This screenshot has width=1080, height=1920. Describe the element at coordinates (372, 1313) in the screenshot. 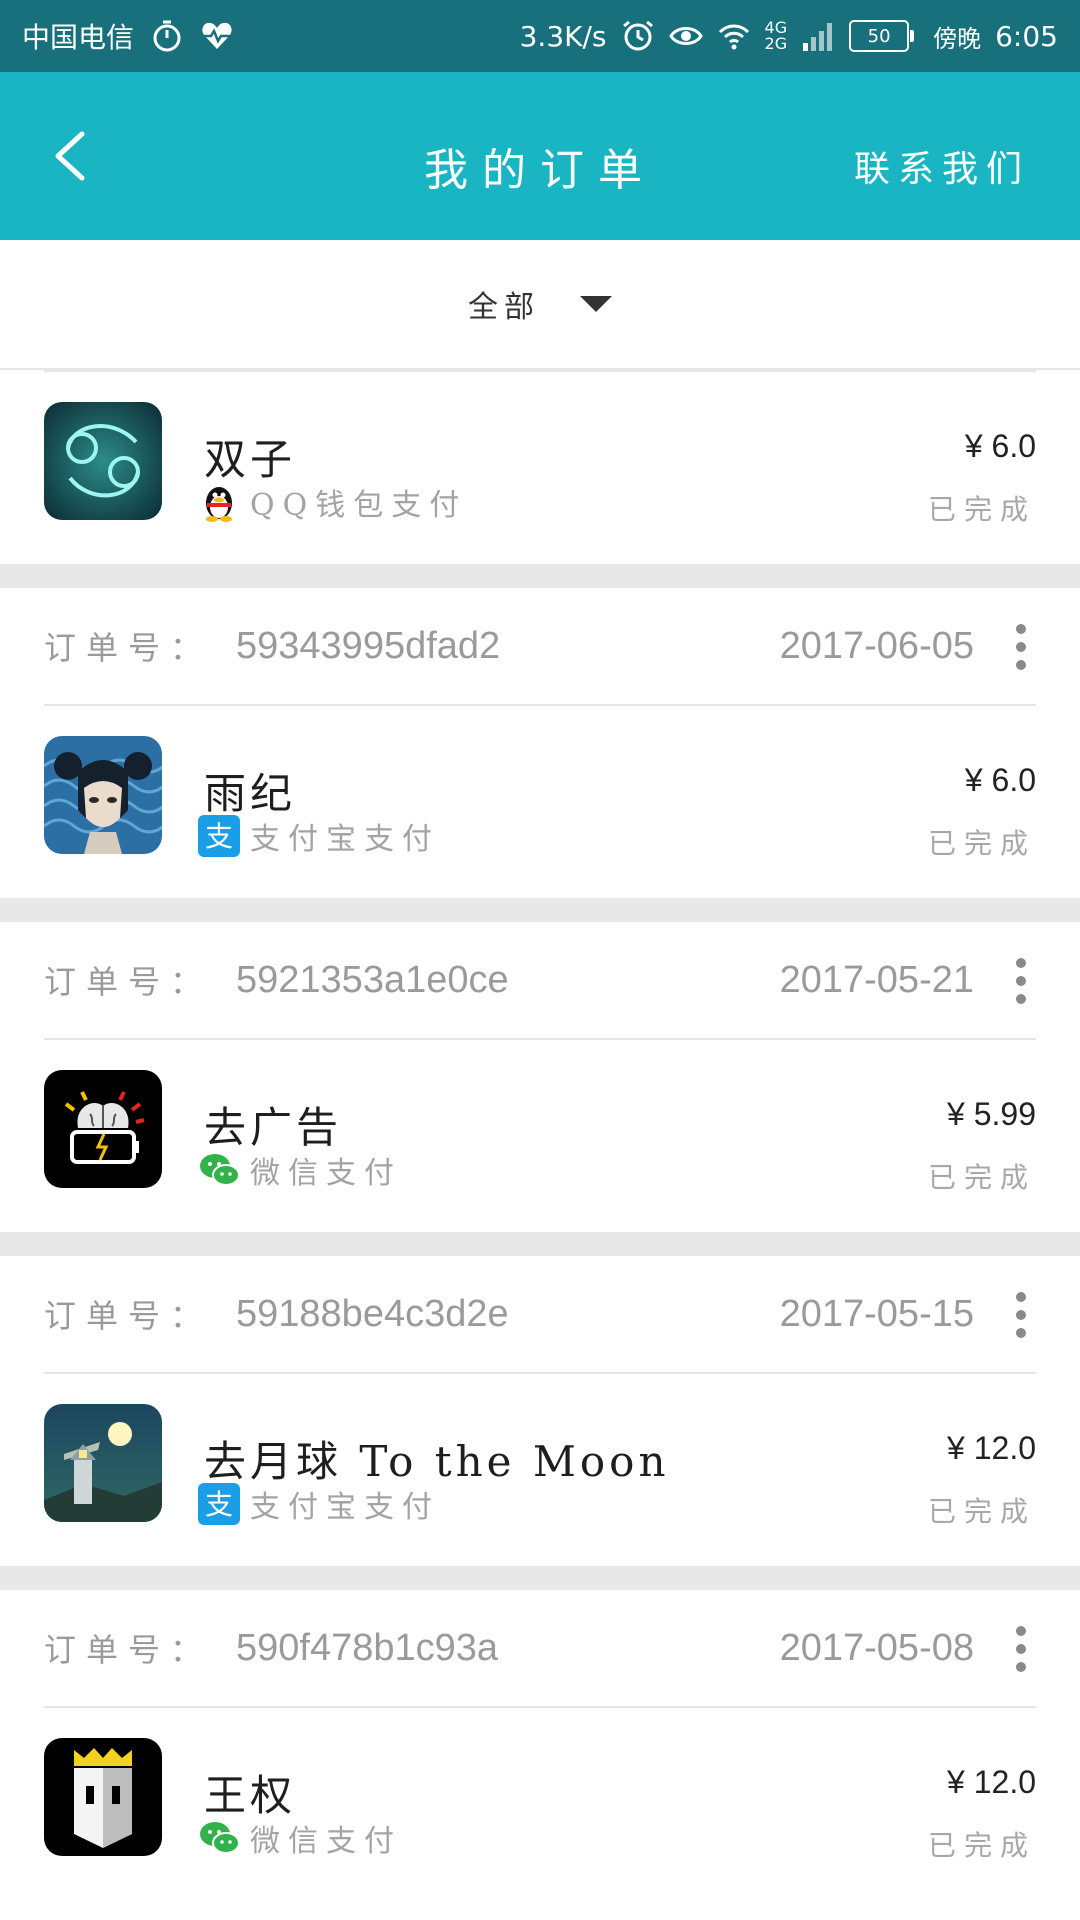

I see `order-number: 59188be4c3d2e` at that location.